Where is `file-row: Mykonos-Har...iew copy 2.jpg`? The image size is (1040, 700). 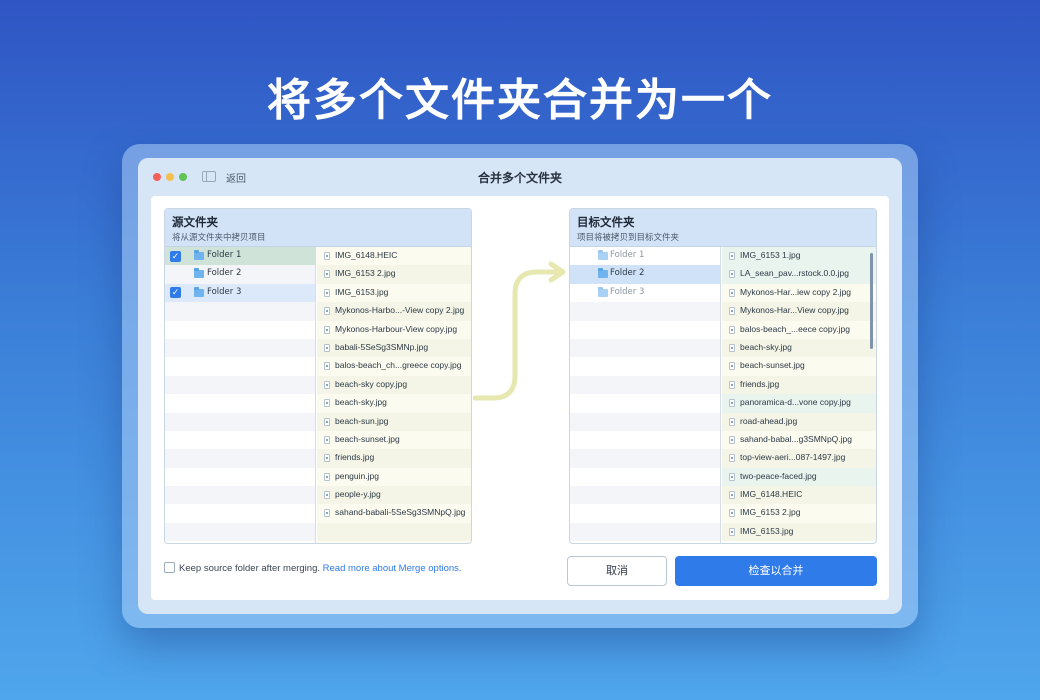 file-row: Mykonos-Har...iew copy 2.jpg is located at coordinates (799, 293).